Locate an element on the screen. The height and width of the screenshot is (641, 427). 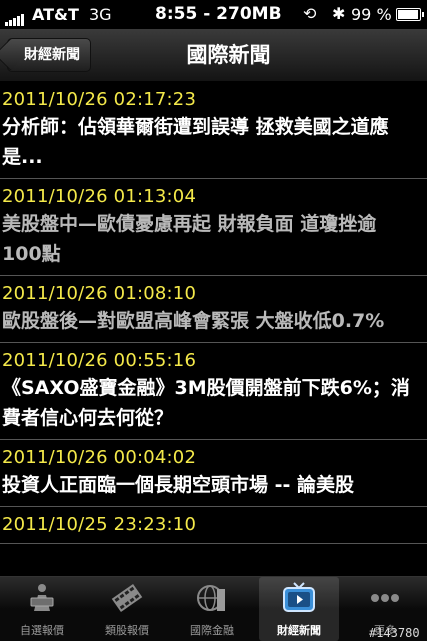
tab-label: 自選報價 is located at coordinates (42, 630).